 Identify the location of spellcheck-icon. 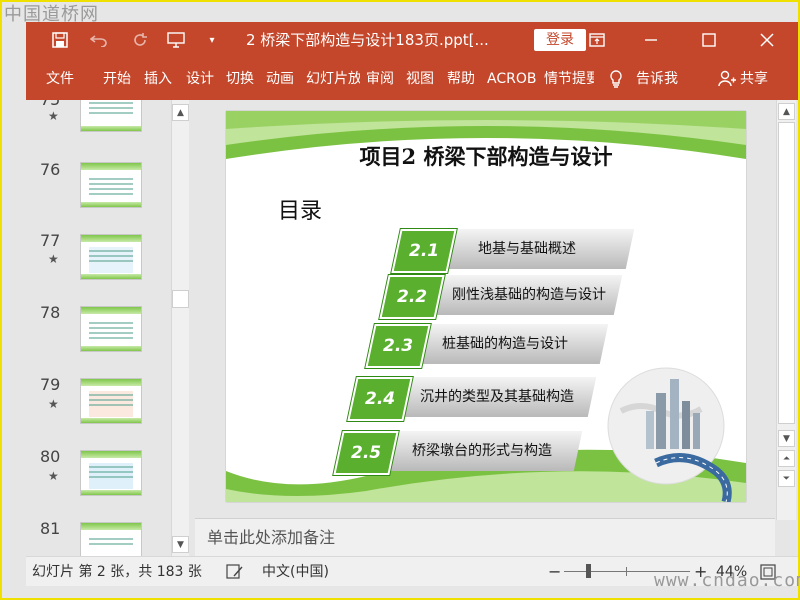
(236, 572).